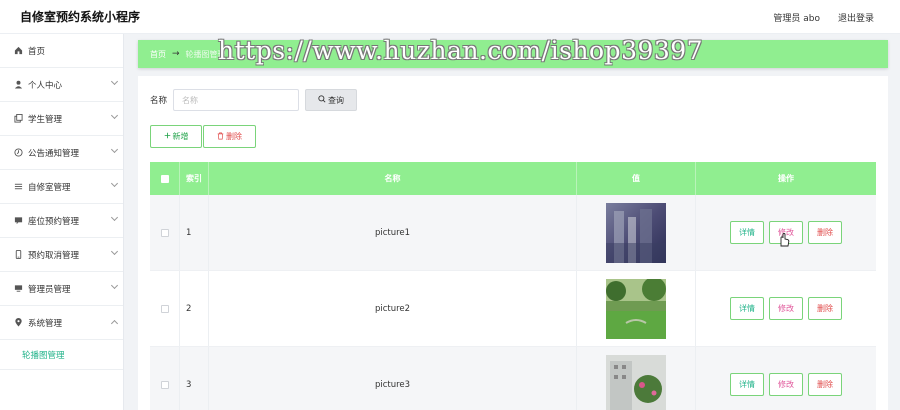 This screenshot has height=410, width=900. What do you see at coordinates (796, 17) in the screenshot?
I see `admin-user-label: 管理员 abo` at bounding box center [796, 17].